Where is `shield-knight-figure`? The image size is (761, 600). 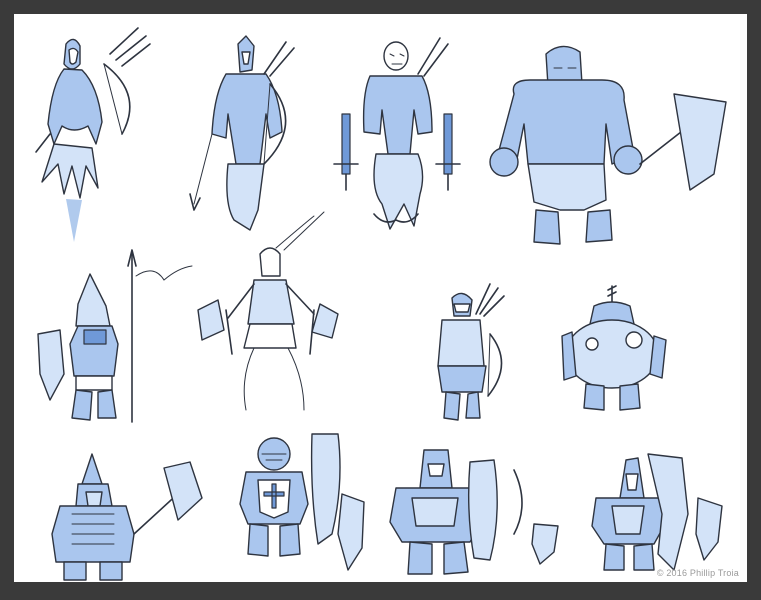 shield-knight-figure is located at coordinates (302, 502).